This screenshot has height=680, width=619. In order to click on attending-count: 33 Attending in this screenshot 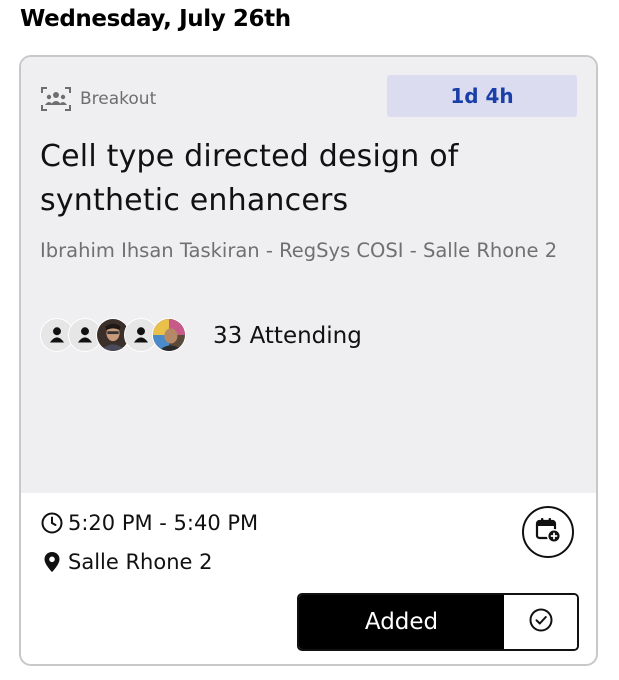, I will do `click(287, 336)`.